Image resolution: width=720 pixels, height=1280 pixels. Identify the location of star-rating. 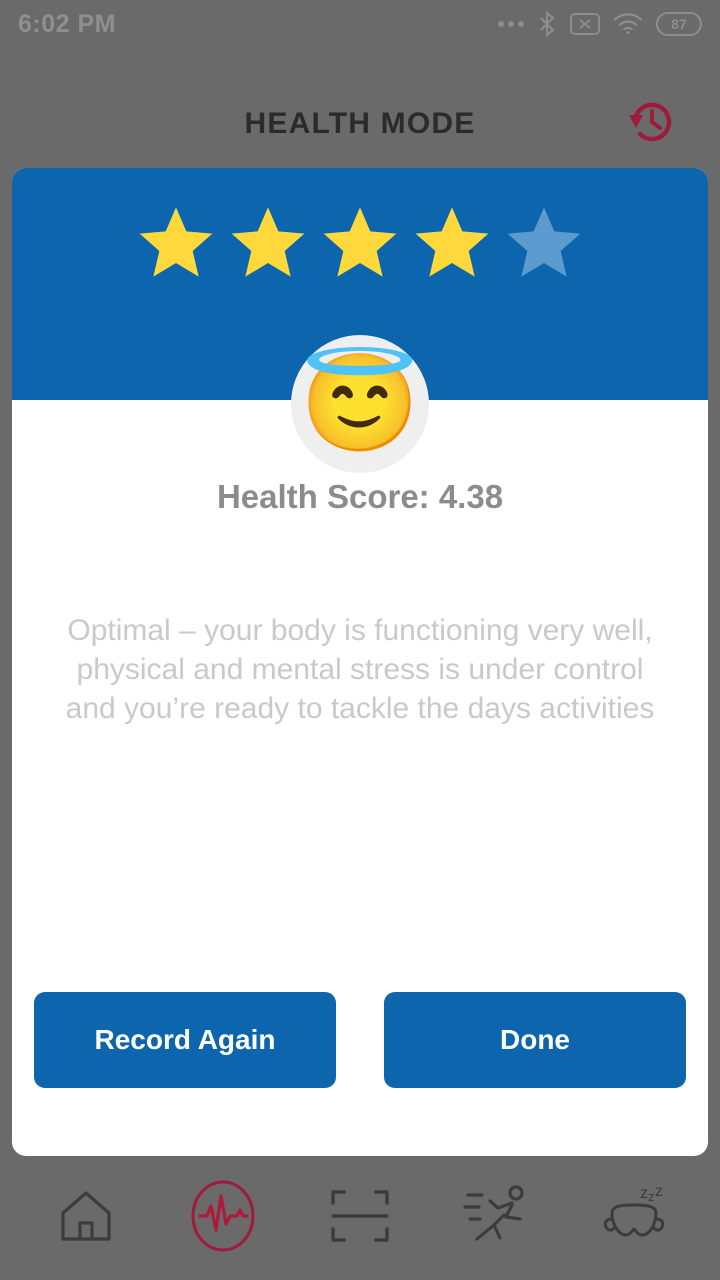
(360, 242).